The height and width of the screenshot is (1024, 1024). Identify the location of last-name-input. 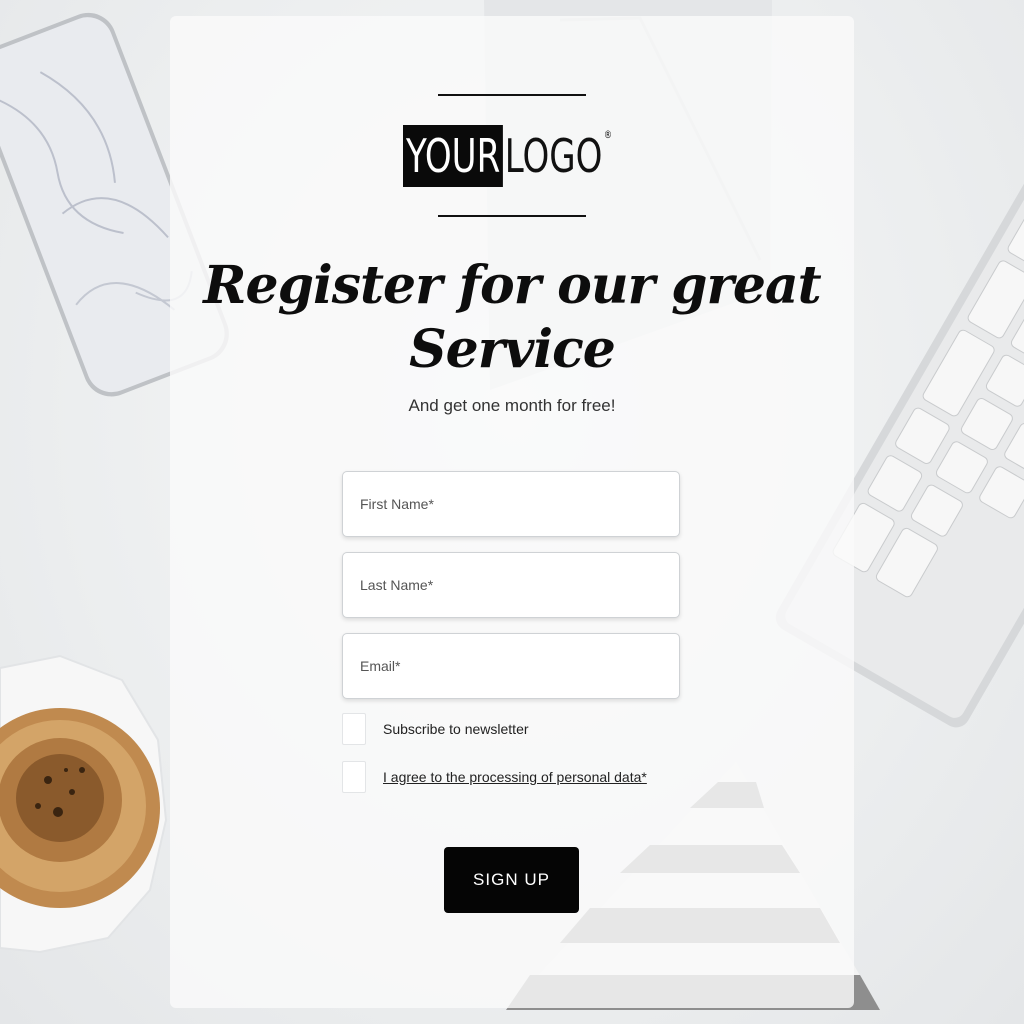
(511, 585).